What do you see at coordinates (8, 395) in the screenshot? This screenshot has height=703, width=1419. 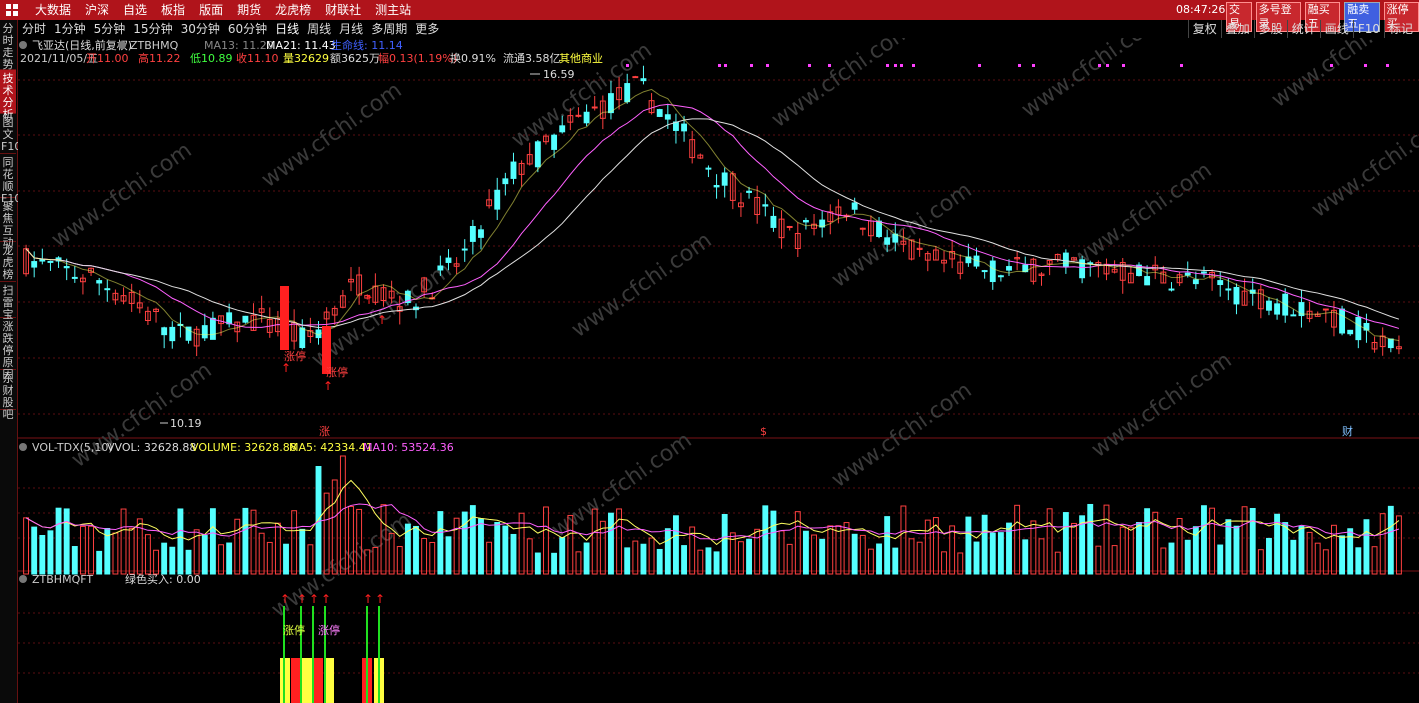 I see `sidebar-item-8: 东财股吧` at bounding box center [8, 395].